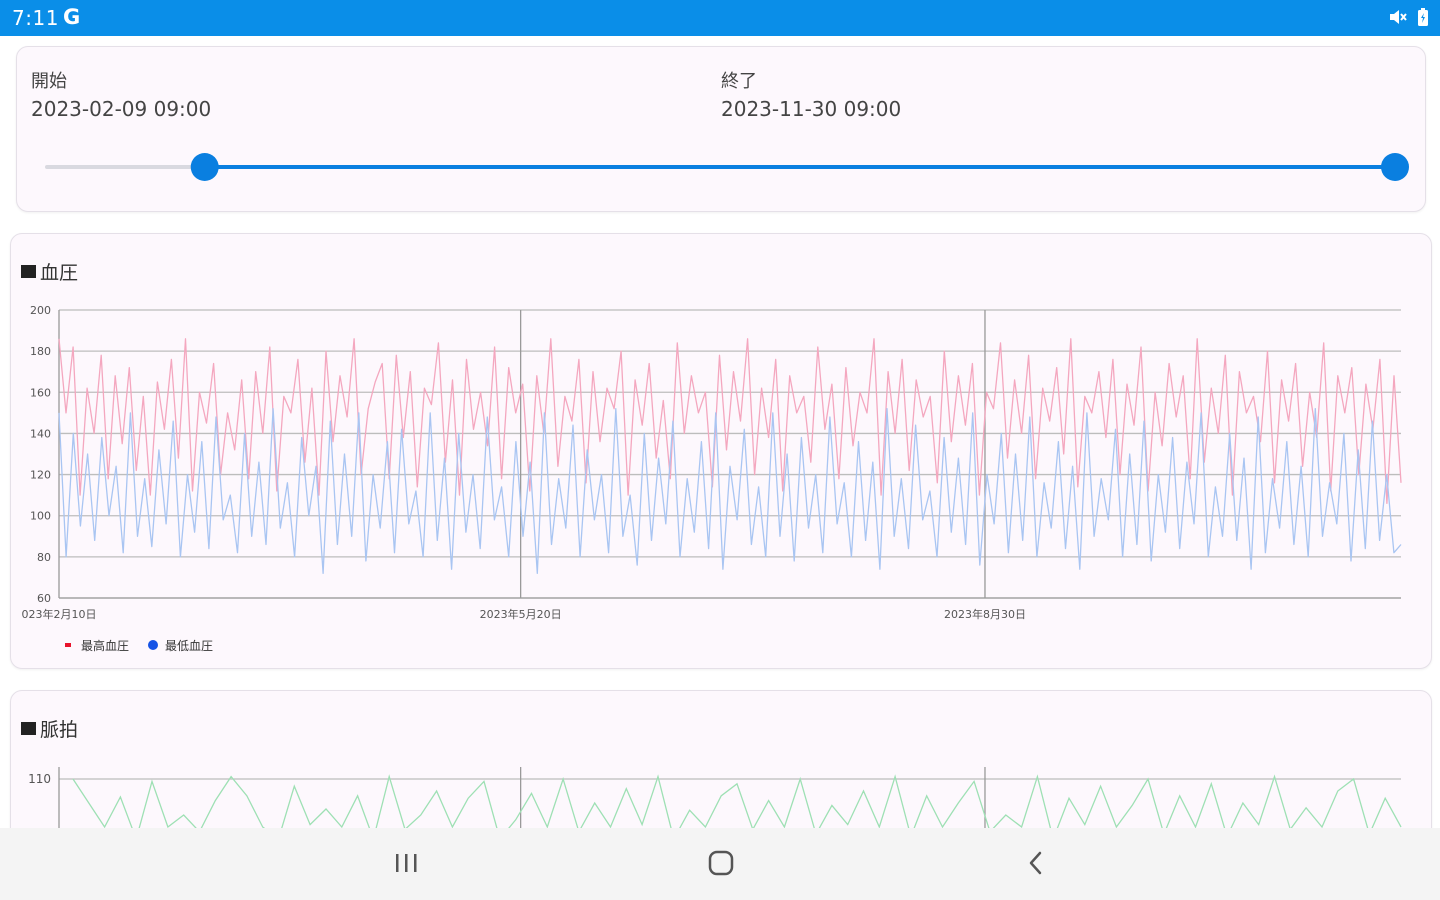  Describe the element at coordinates (40, 392) in the screenshot. I see `bp-y-tick-label: 160` at that location.